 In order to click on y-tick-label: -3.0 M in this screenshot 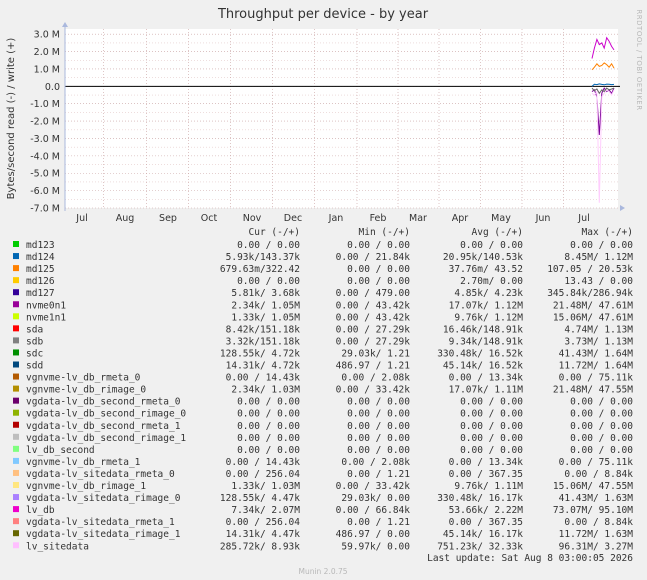, I will do `click(45, 139)`.